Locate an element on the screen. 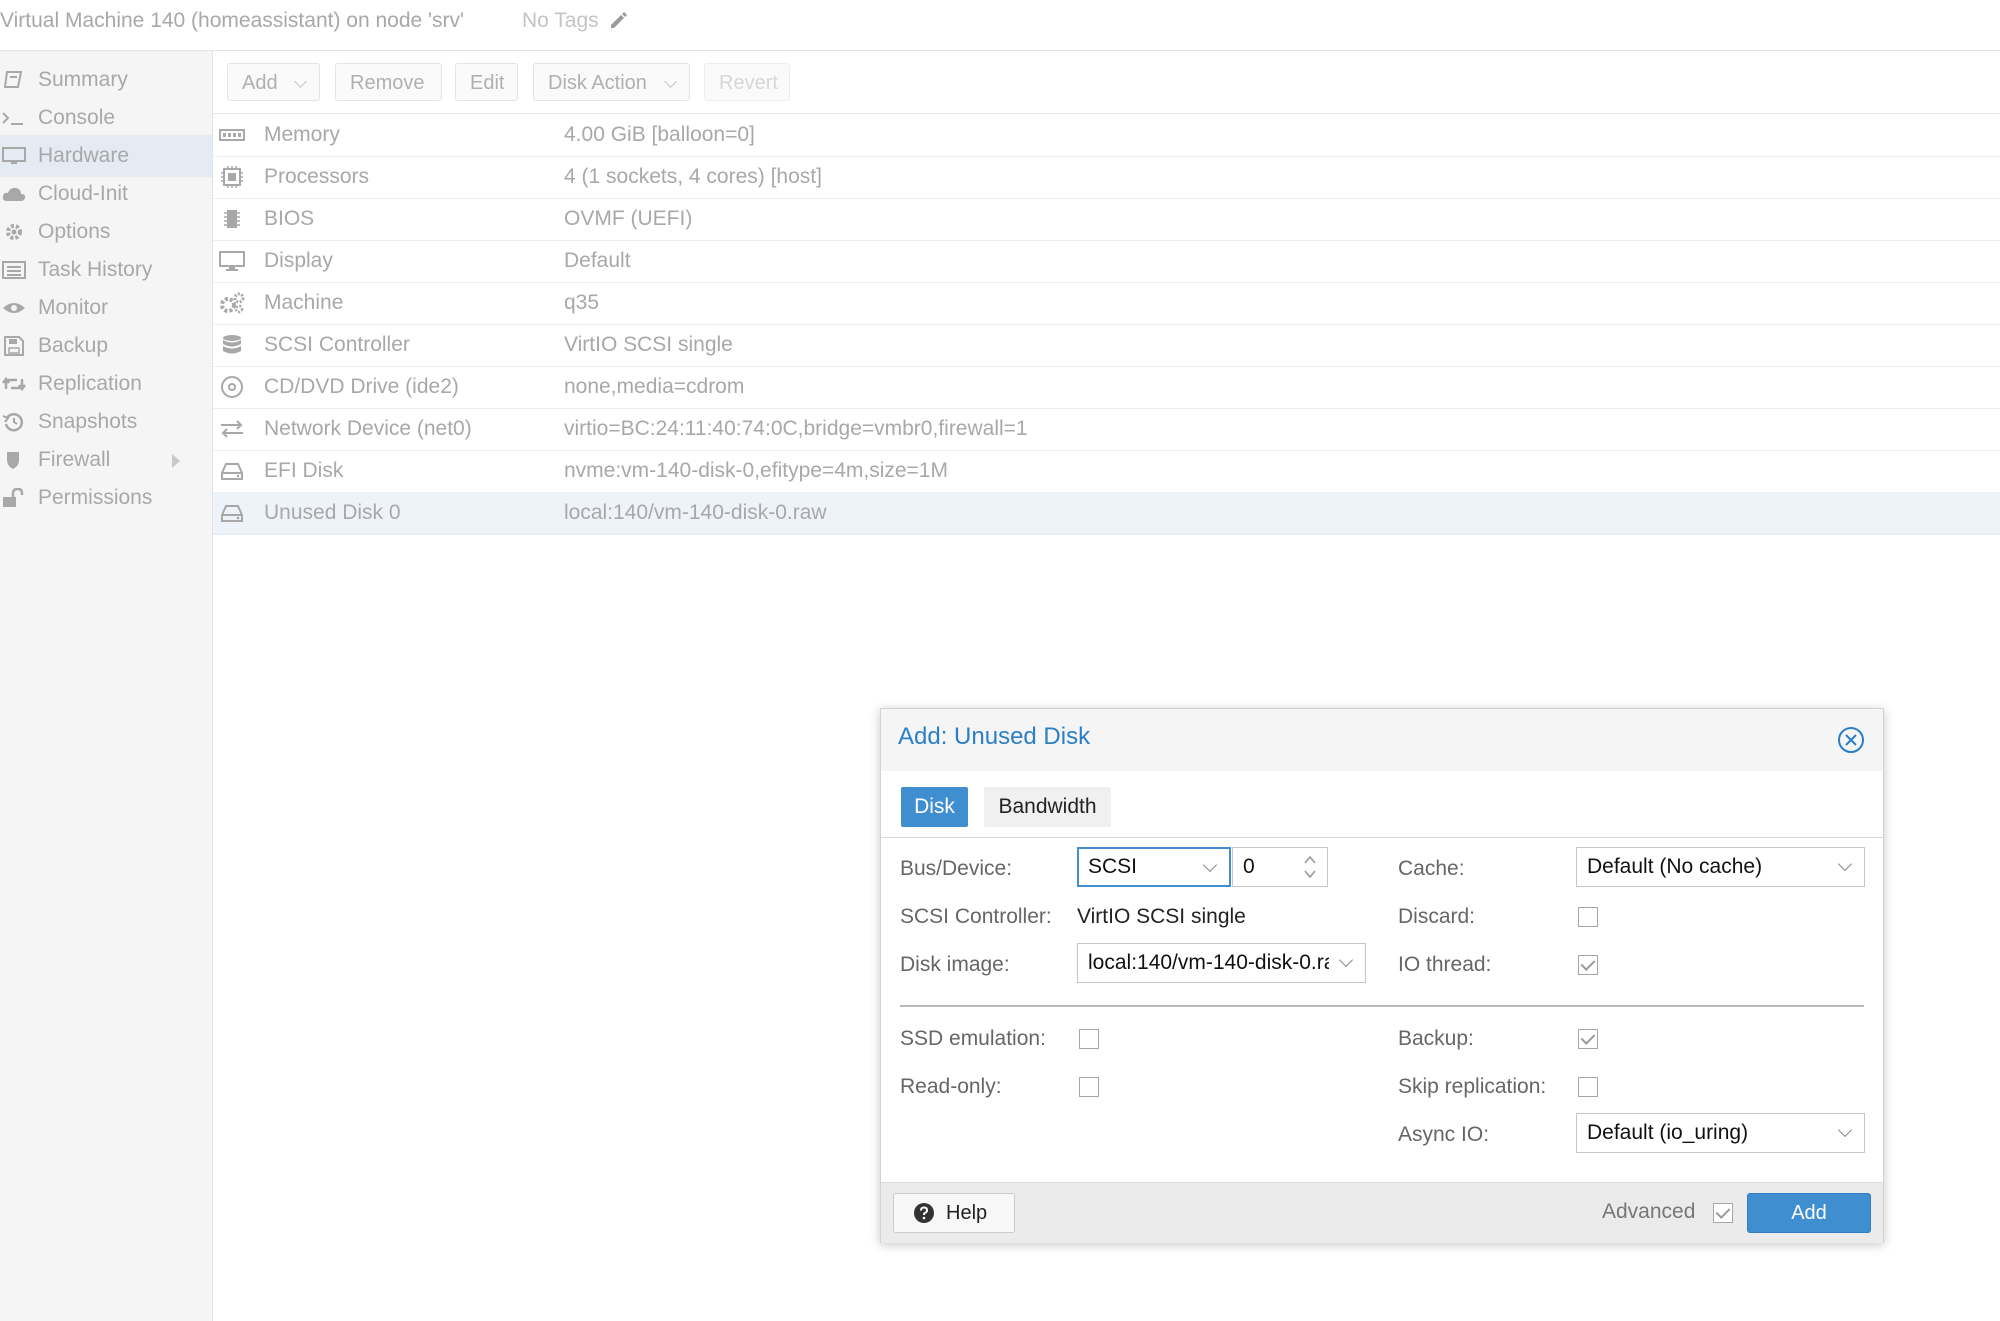 The image size is (2000, 1321). hw-value: 4.00 GiB [balloon=0] is located at coordinates (659, 134).